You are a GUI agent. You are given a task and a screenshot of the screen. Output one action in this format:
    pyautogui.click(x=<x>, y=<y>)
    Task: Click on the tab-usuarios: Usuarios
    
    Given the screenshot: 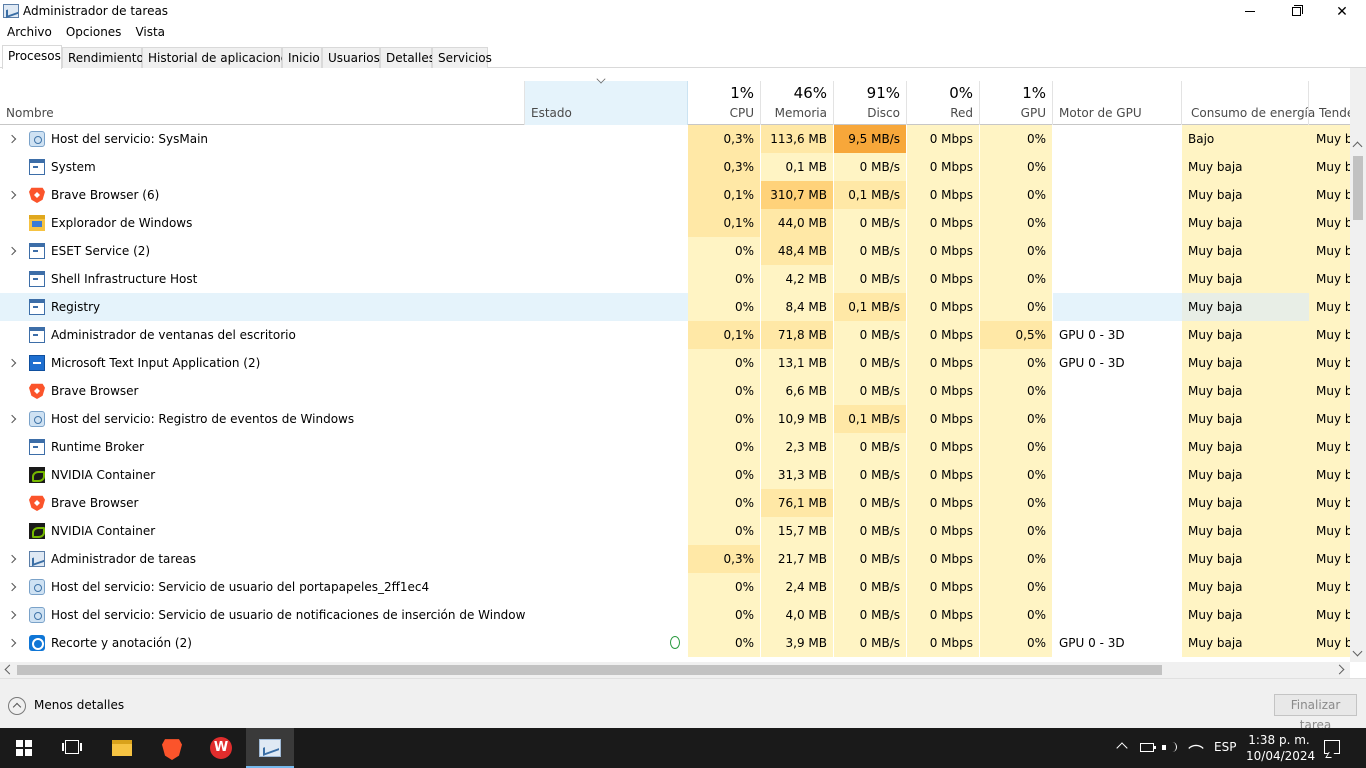 What is the action you would take?
    pyautogui.click(x=351, y=57)
    